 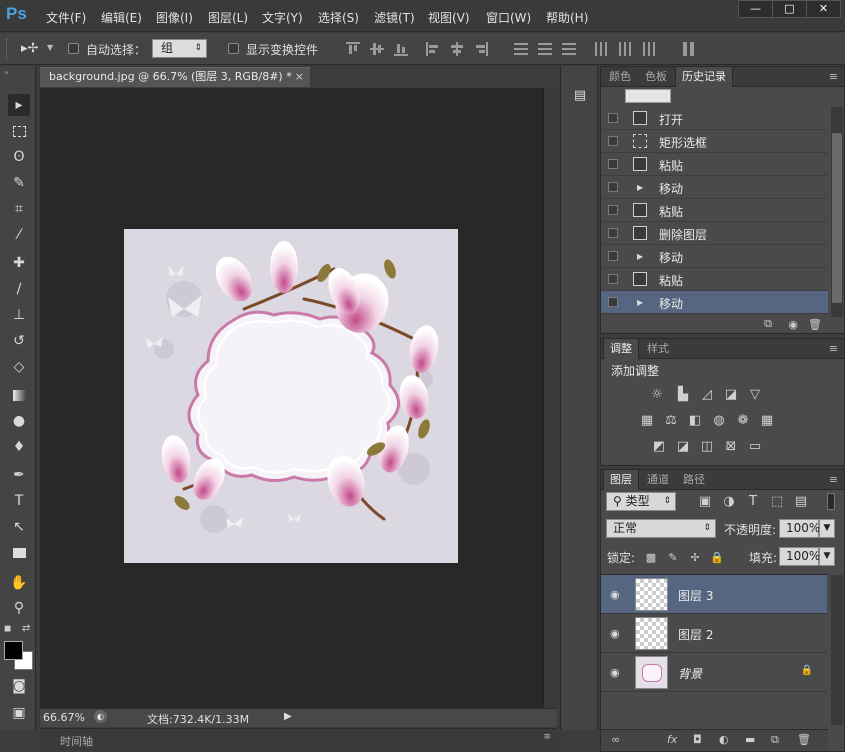 I want to click on lasso-tool-icon: ʘ, so click(x=19, y=157).